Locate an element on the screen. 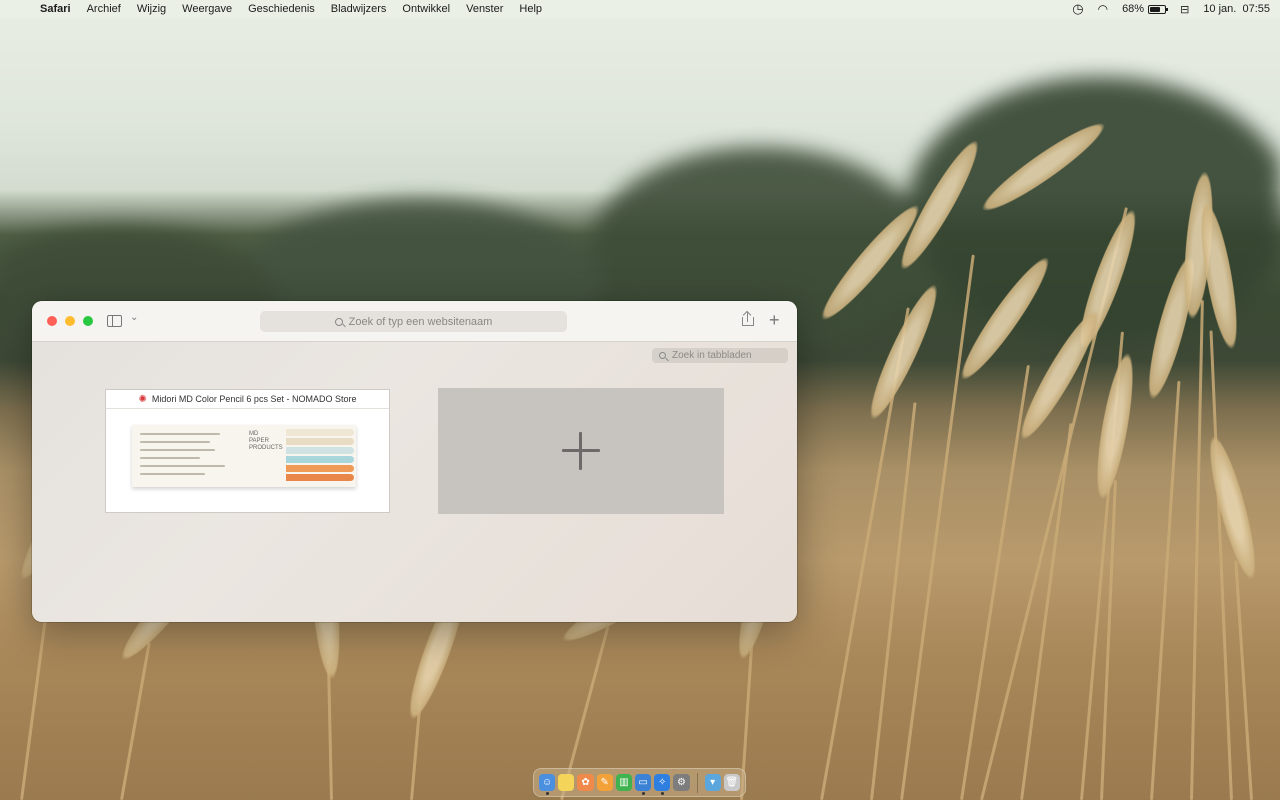  chevron-down-icon: ⌄ is located at coordinates (134, 317).